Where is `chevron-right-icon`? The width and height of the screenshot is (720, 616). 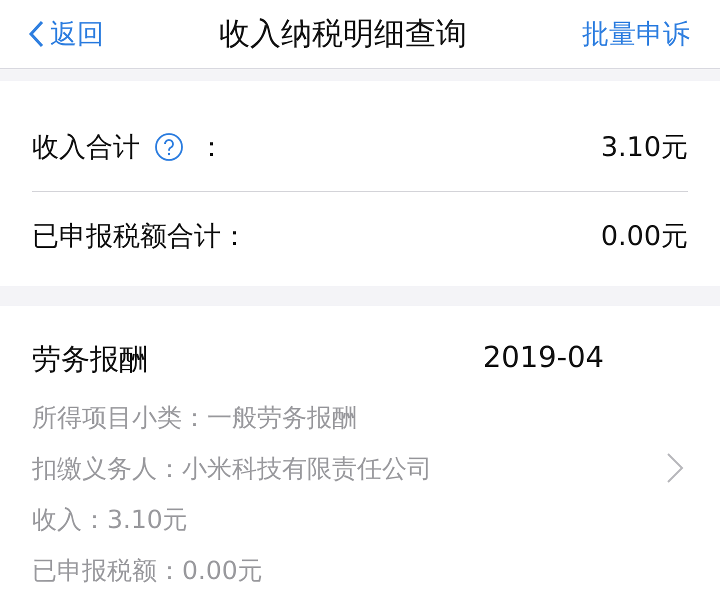
chevron-right-icon is located at coordinates (675, 468).